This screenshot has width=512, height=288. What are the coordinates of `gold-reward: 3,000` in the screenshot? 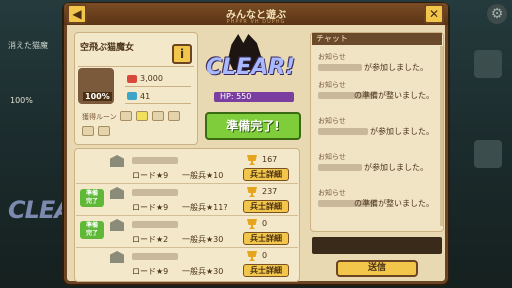 It's located at (151, 78).